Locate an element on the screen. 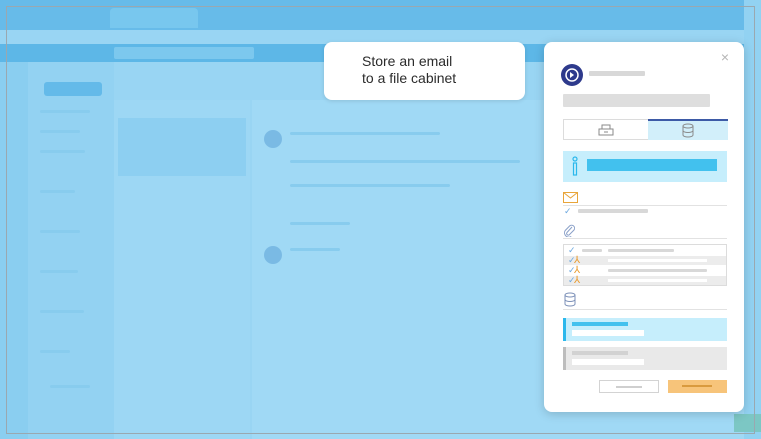 The width and height of the screenshot is (761, 439). attachments-table: ✓ ✓ ⅄ ✓ ⅄ ✓ ⅄ is located at coordinates (645, 265).